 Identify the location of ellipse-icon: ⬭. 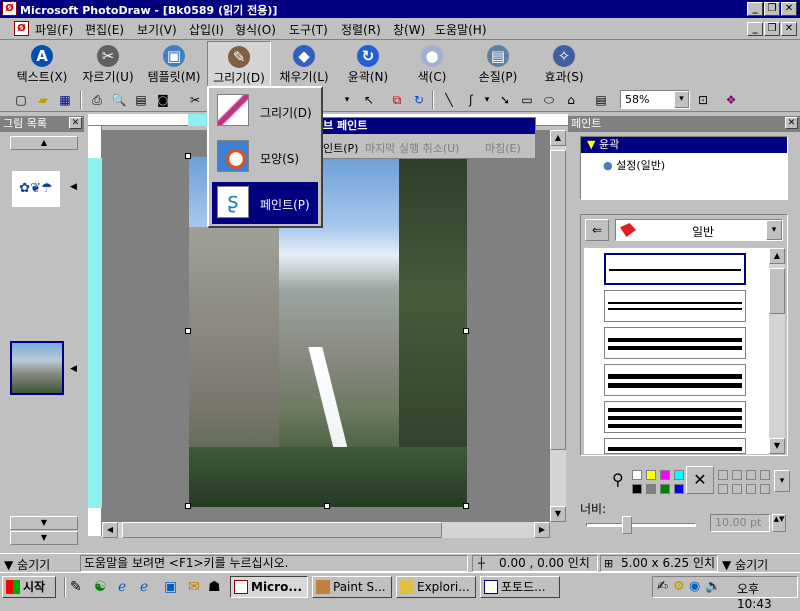
(549, 100).